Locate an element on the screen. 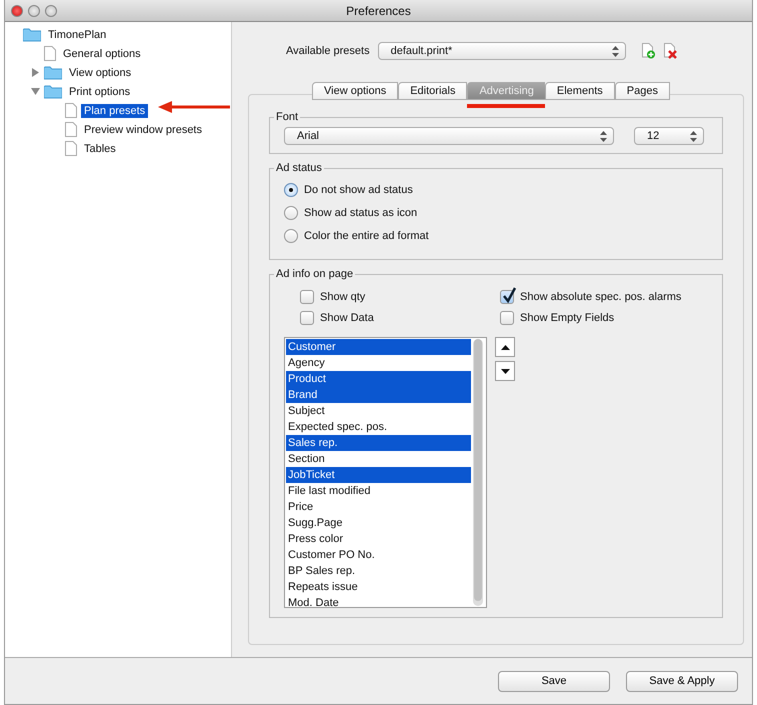  group-title: Ad info on page is located at coordinates (314, 274).